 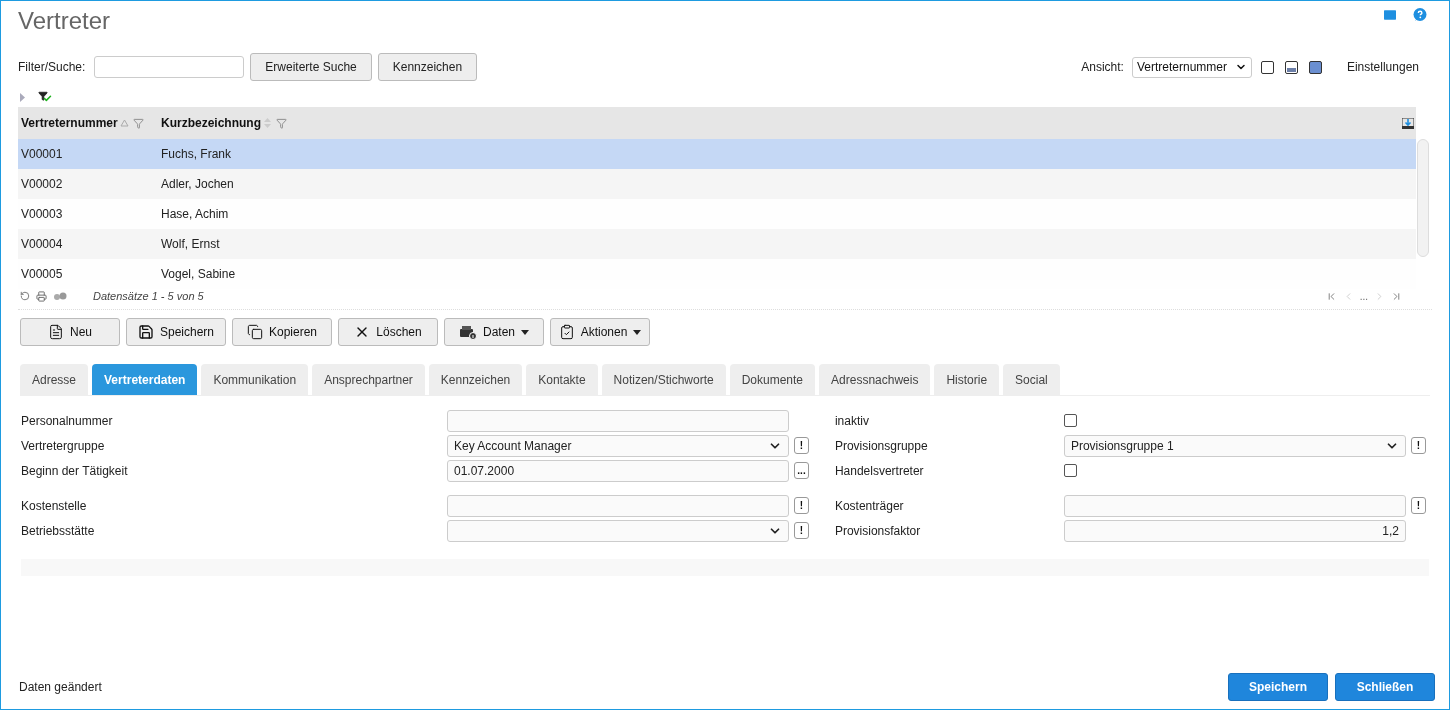 What do you see at coordinates (869, 506) in the screenshot?
I see `field-label: Kostenträger` at bounding box center [869, 506].